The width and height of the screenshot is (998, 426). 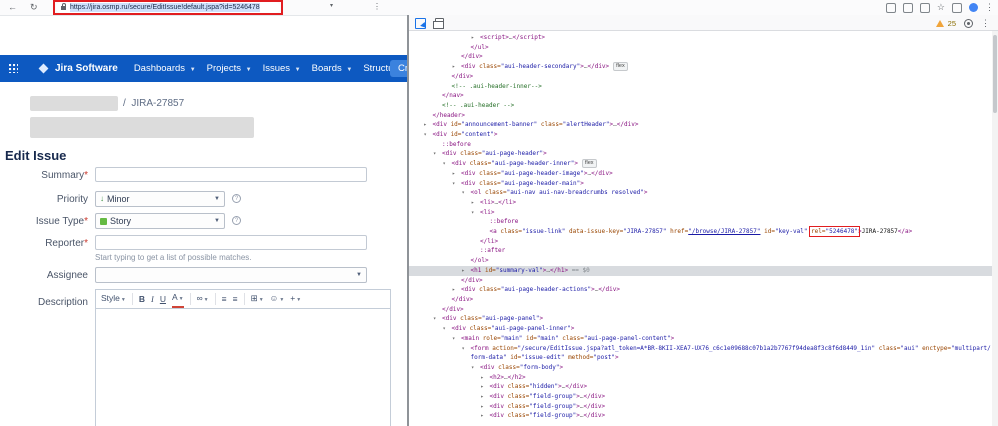 What do you see at coordinates (941, 7) in the screenshot?
I see `bookmark-star-icon: ☆` at bounding box center [941, 7].